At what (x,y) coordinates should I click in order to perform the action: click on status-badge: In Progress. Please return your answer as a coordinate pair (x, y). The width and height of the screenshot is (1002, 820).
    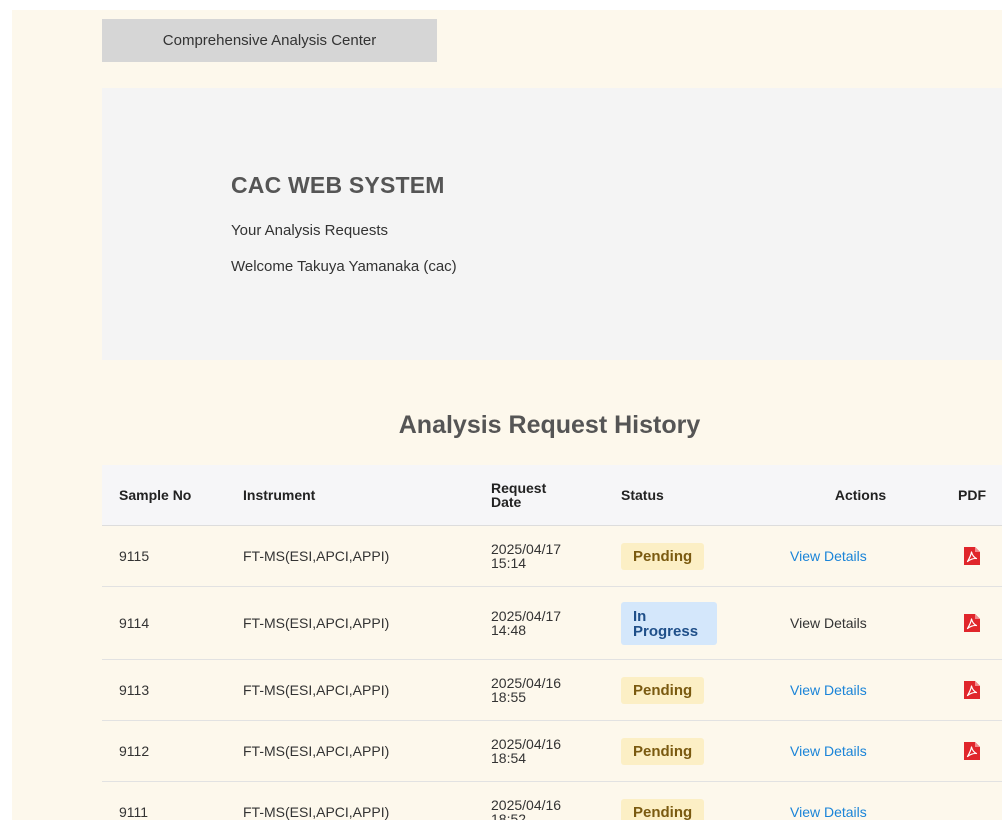
    Looking at the image, I should click on (669, 623).